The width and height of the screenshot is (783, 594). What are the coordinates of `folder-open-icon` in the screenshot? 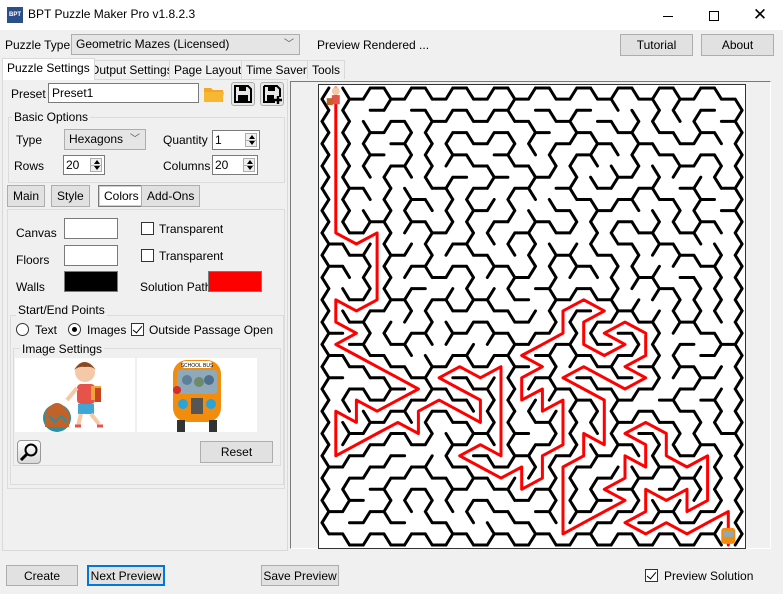 It's located at (214, 95).